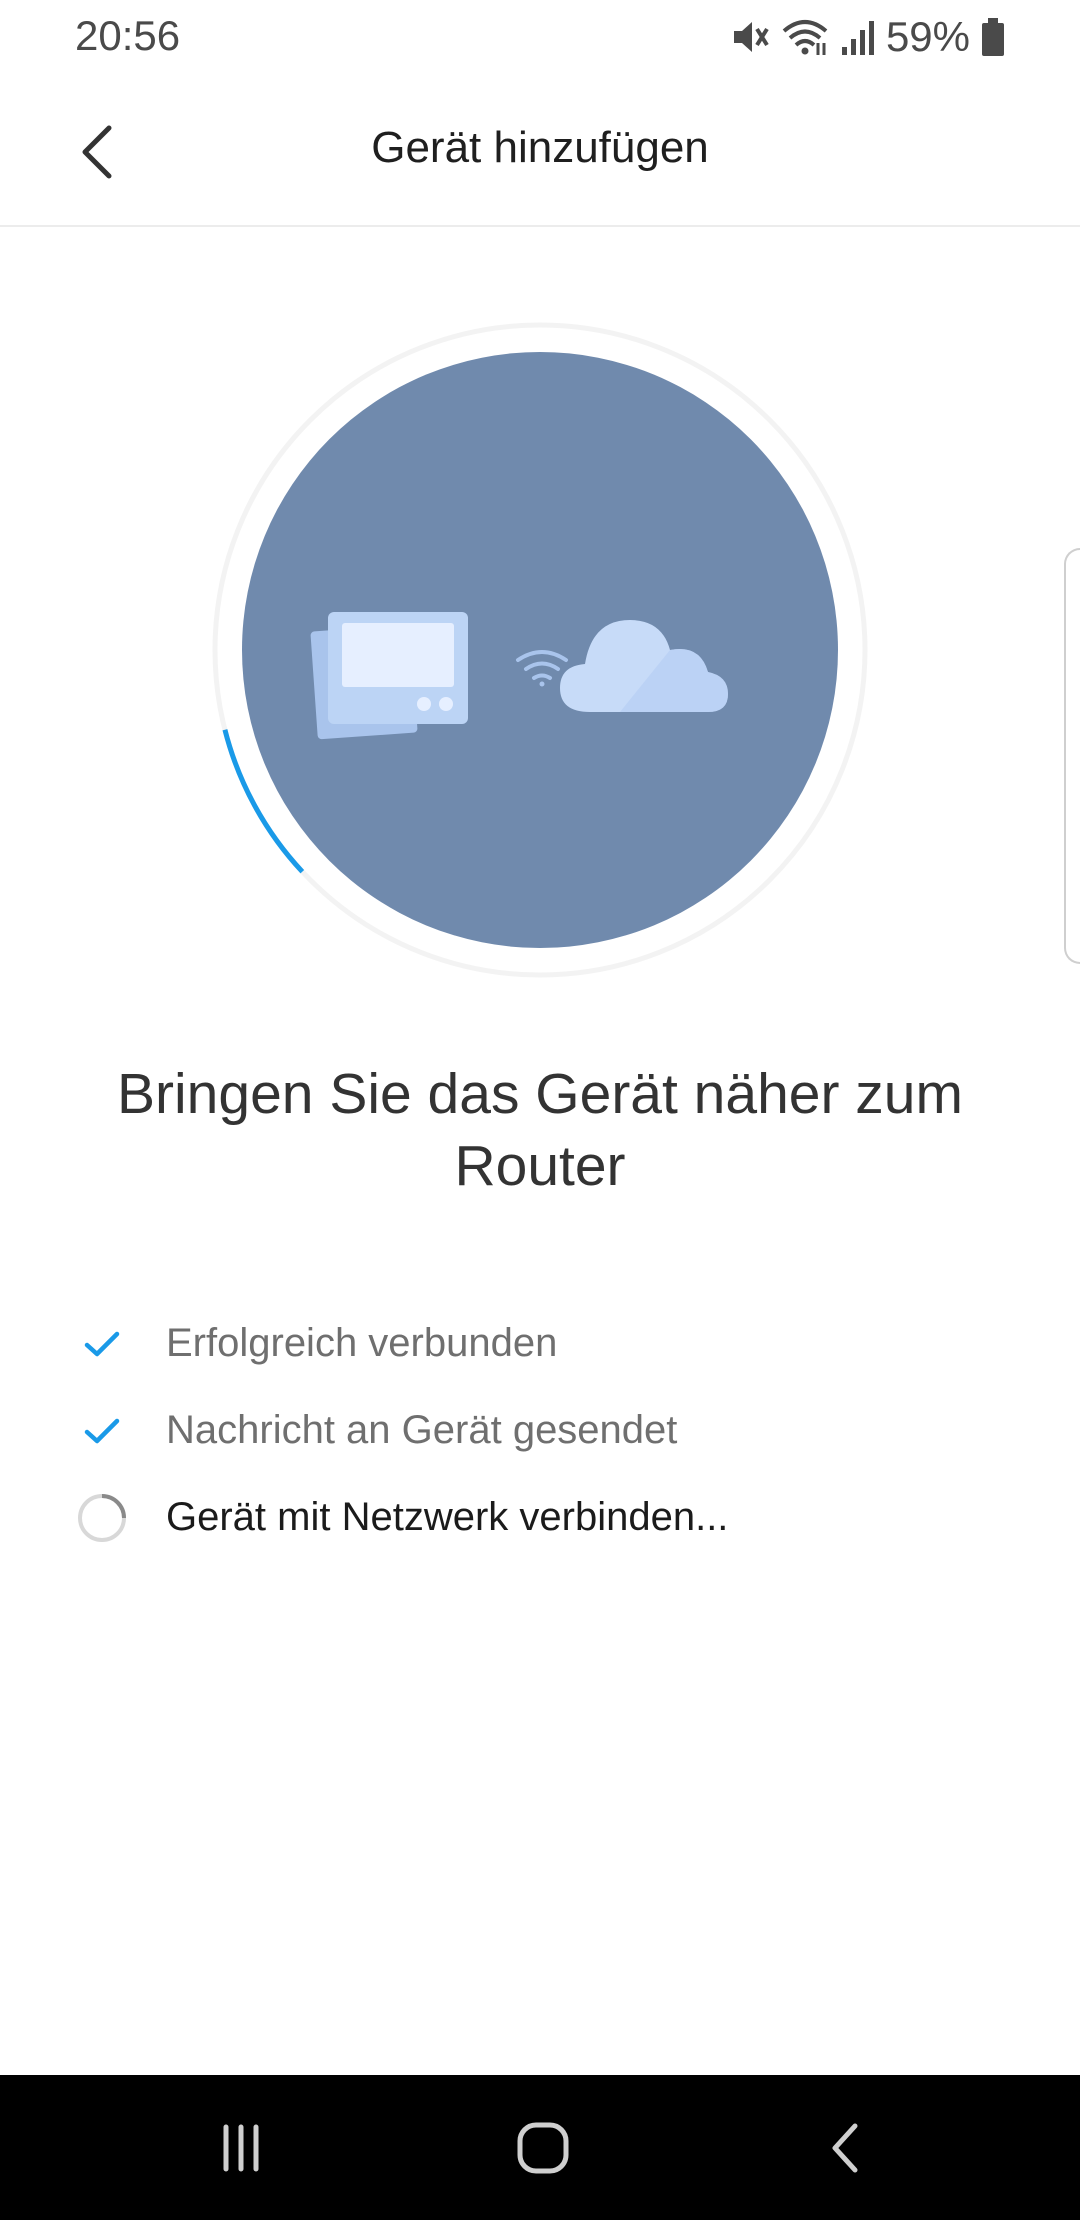  I want to click on edge-panel-handle, so click(1072, 756).